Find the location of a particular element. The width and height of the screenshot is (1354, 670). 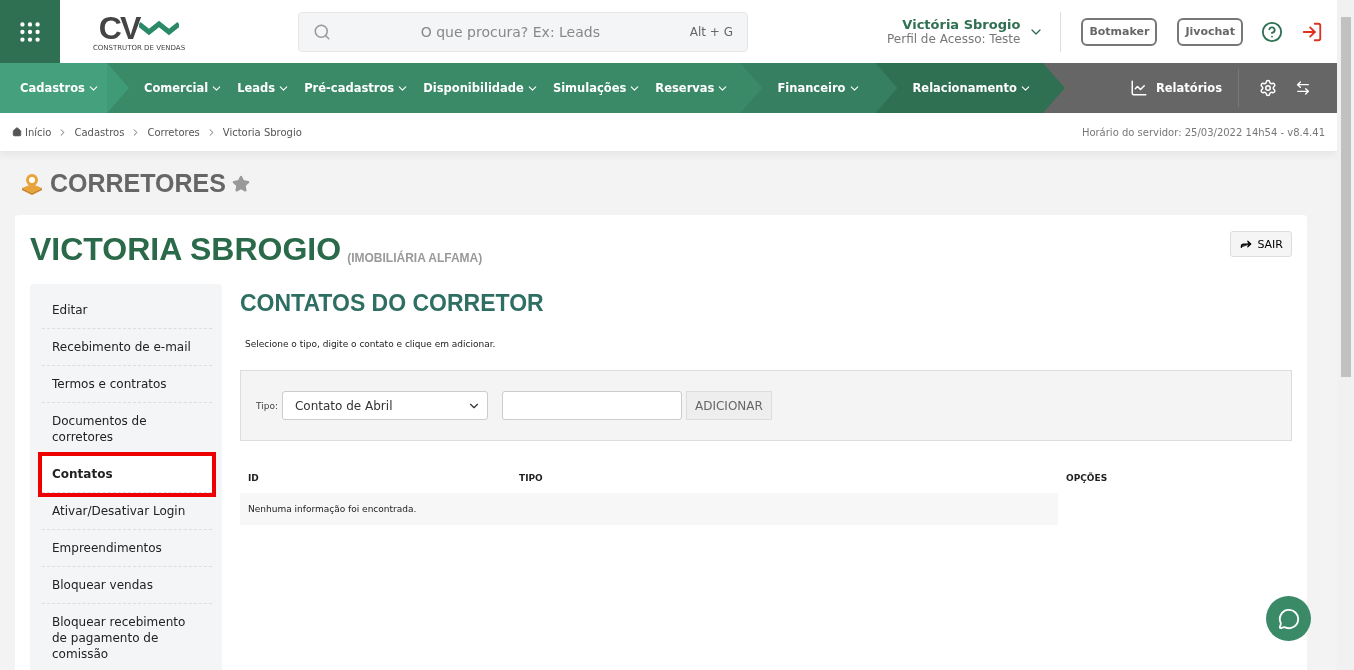

logout-button is located at coordinates (1312, 31).